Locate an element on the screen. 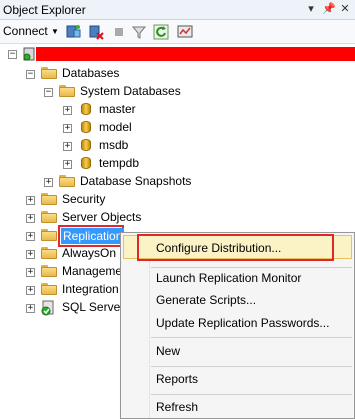 Image resolution: width=355 pixels, height=419 pixels. tree-item-model: model is located at coordinates (115, 127).